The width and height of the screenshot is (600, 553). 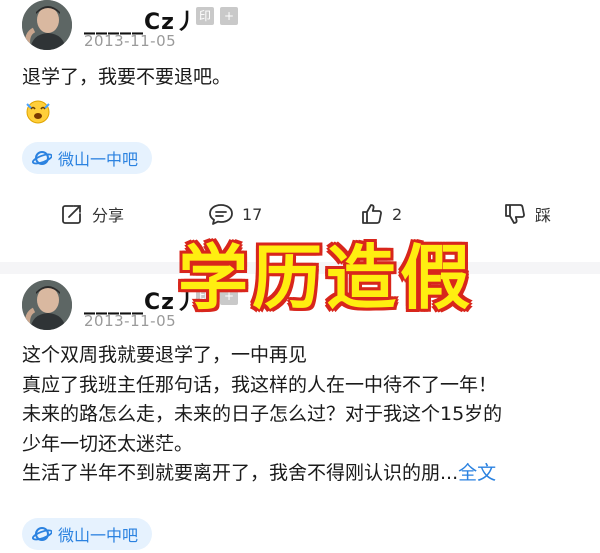 What do you see at coordinates (262, 414) in the screenshot?
I see `content-line: 未来的路怎么走，未来的日子怎么过？对于我这个15岁的` at bounding box center [262, 414].